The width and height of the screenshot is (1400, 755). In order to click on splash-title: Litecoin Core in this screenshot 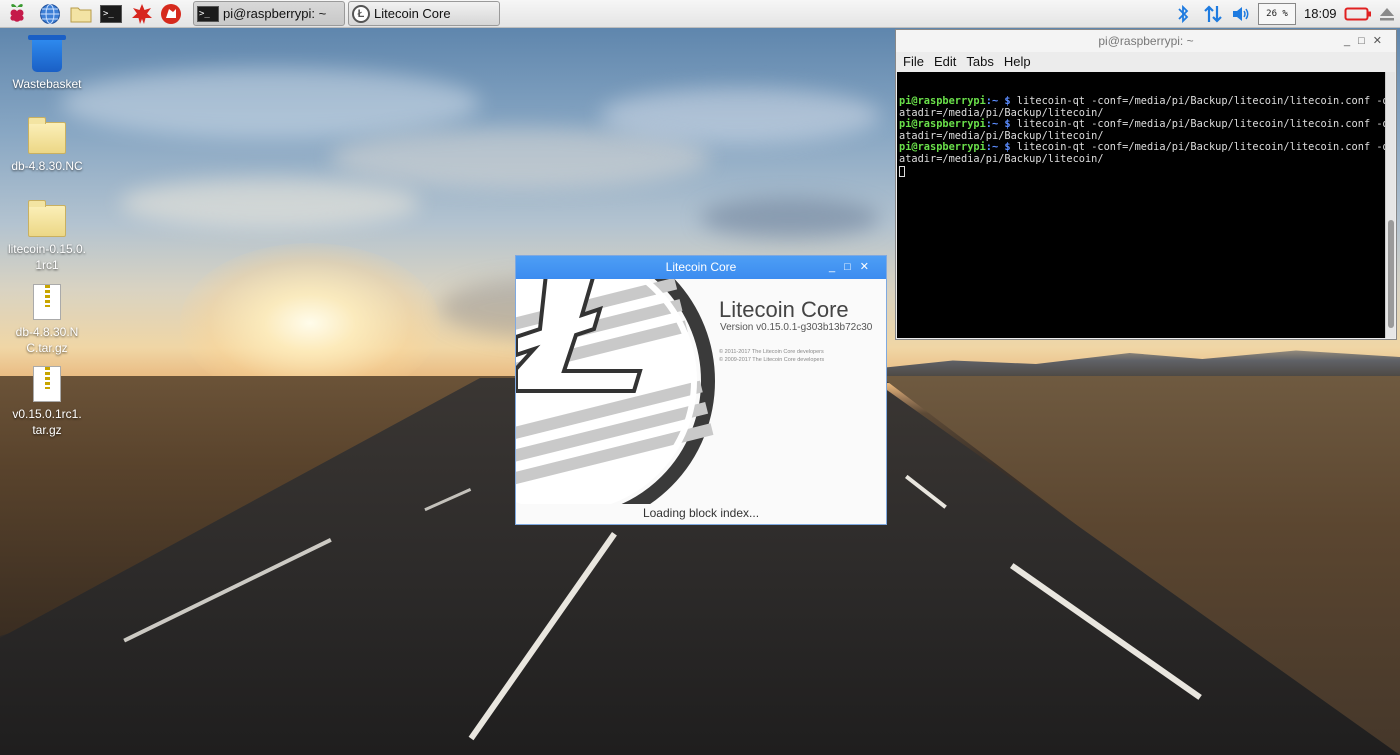, I will do `click(701, 267)`.